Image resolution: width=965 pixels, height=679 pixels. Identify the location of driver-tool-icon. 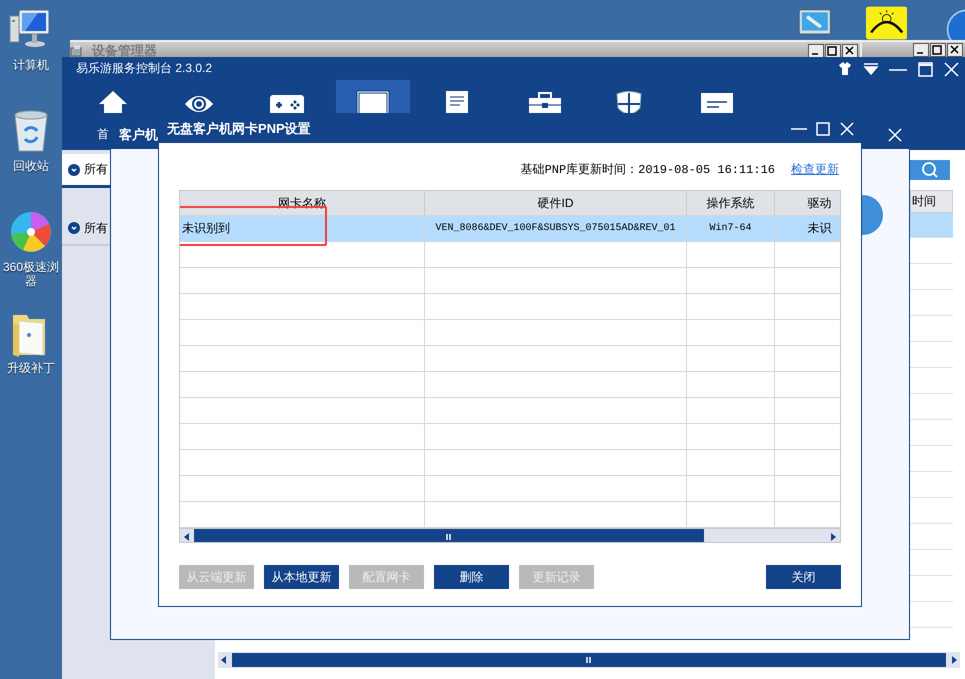
(887, 23).